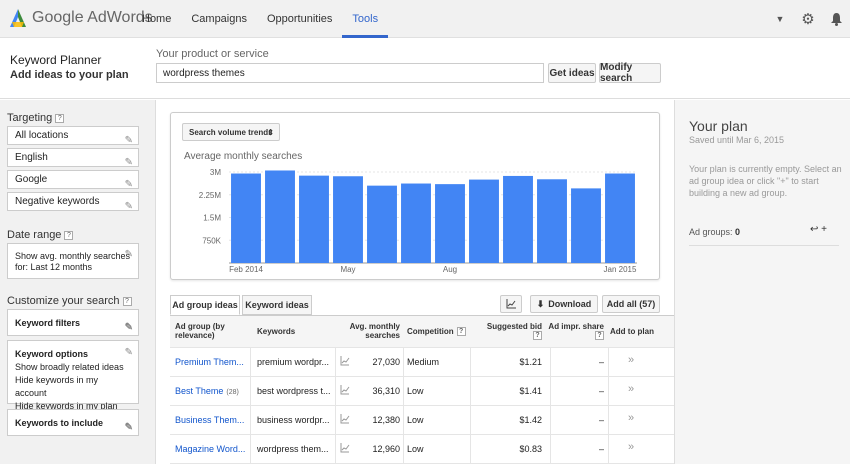 The image size is (850, 464). I want to click on negative-keywords-filter: Negative keywords ✎, so click(73, 202).